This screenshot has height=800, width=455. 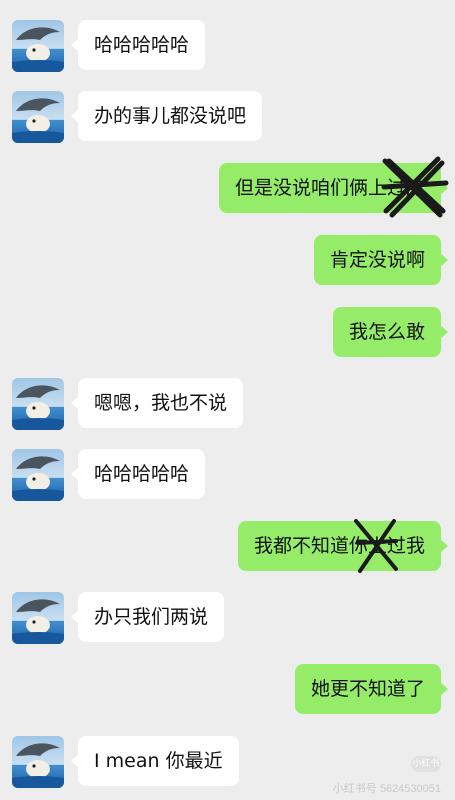 What do you see at coordinates (147, 617) in the screenshot?
I see `incoming-message-bubble: 办只我们两说` at bounding box center [147, 617].